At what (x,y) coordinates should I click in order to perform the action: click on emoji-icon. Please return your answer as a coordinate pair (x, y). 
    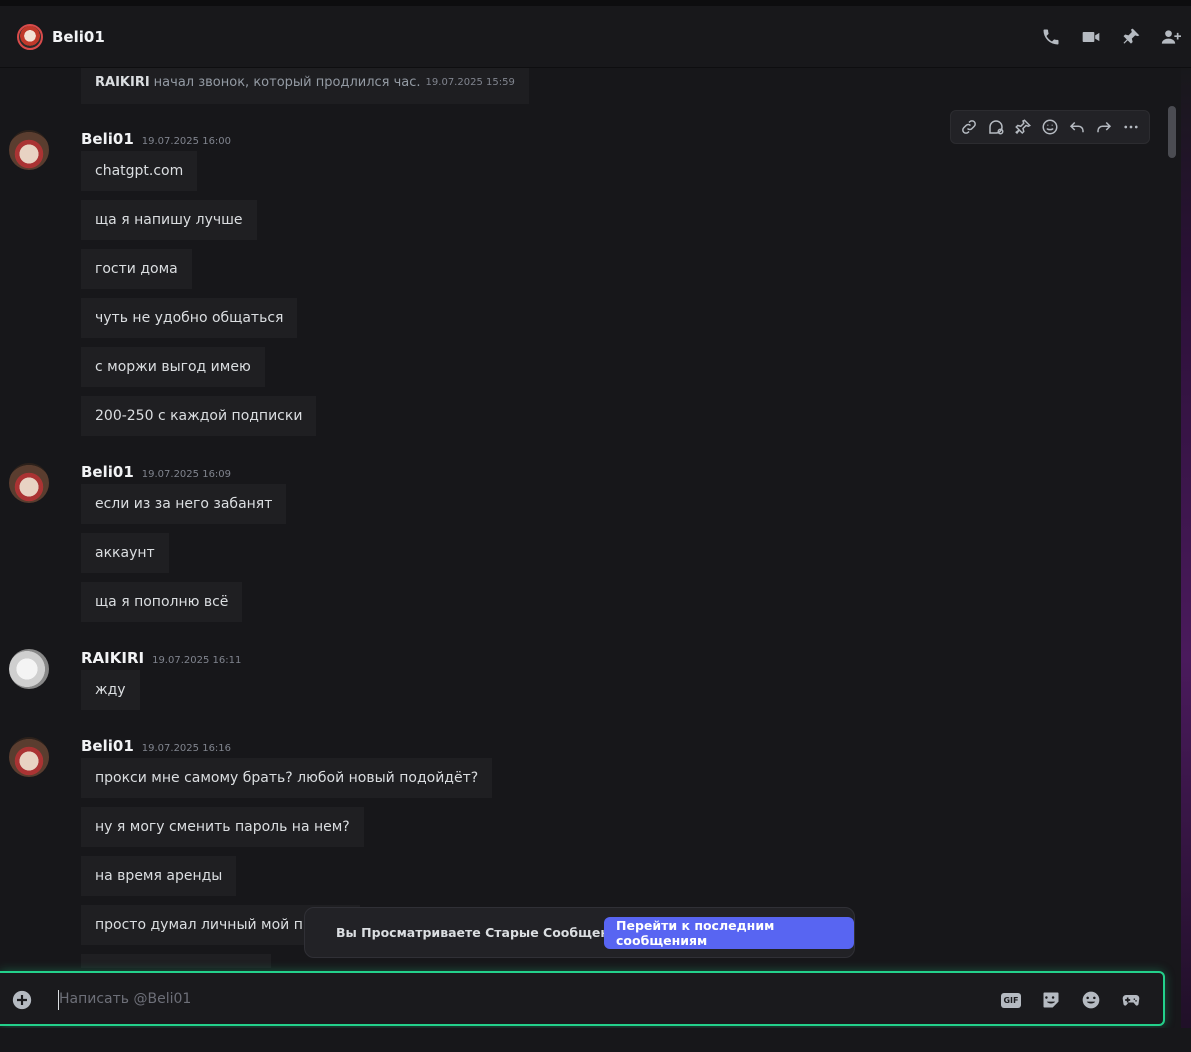
    Looking at the image, I should click on (1091, 1000).